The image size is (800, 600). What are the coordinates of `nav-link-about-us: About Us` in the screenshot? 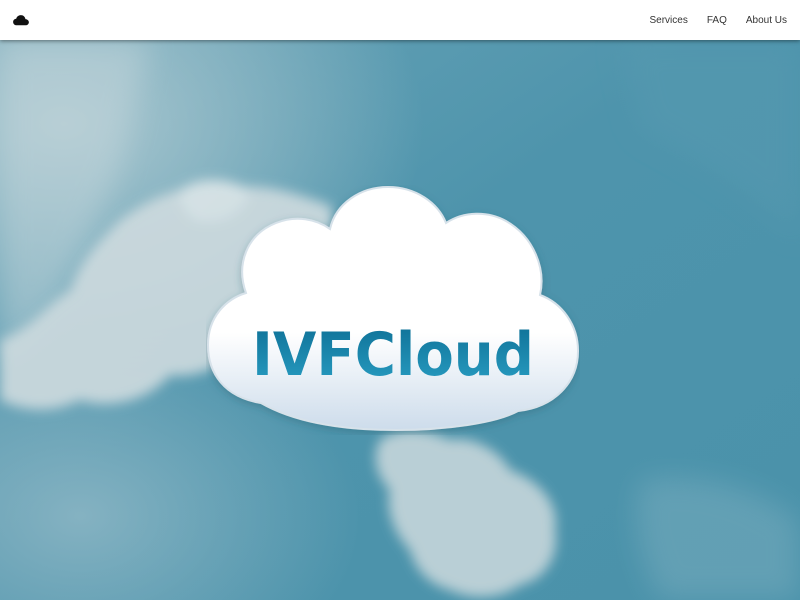 It's located at (766, 20).